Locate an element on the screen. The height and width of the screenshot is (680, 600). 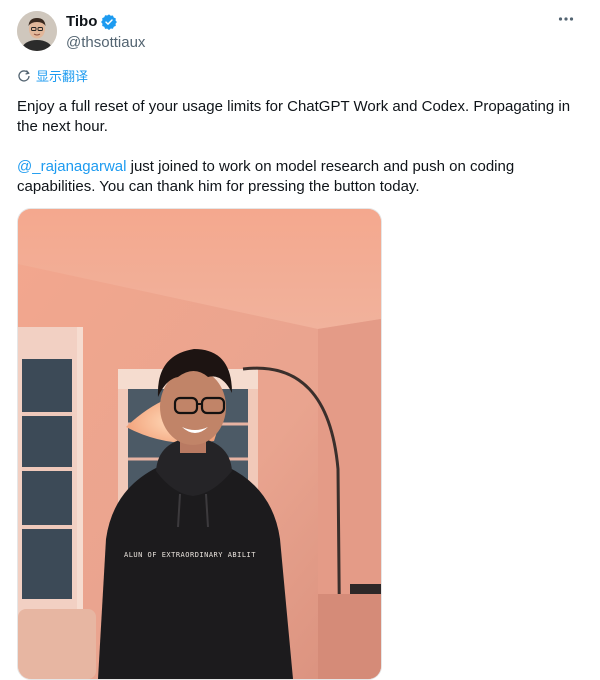
author-handle: @thsottiaux is located at coordinates (105, 42).